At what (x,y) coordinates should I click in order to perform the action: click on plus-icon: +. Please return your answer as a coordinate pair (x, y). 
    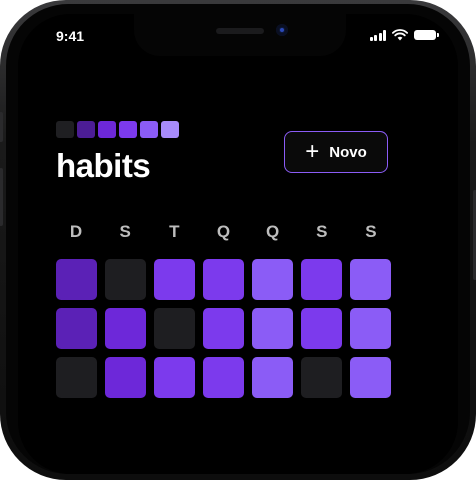
    Looking at the image, I should click on (312, 151).